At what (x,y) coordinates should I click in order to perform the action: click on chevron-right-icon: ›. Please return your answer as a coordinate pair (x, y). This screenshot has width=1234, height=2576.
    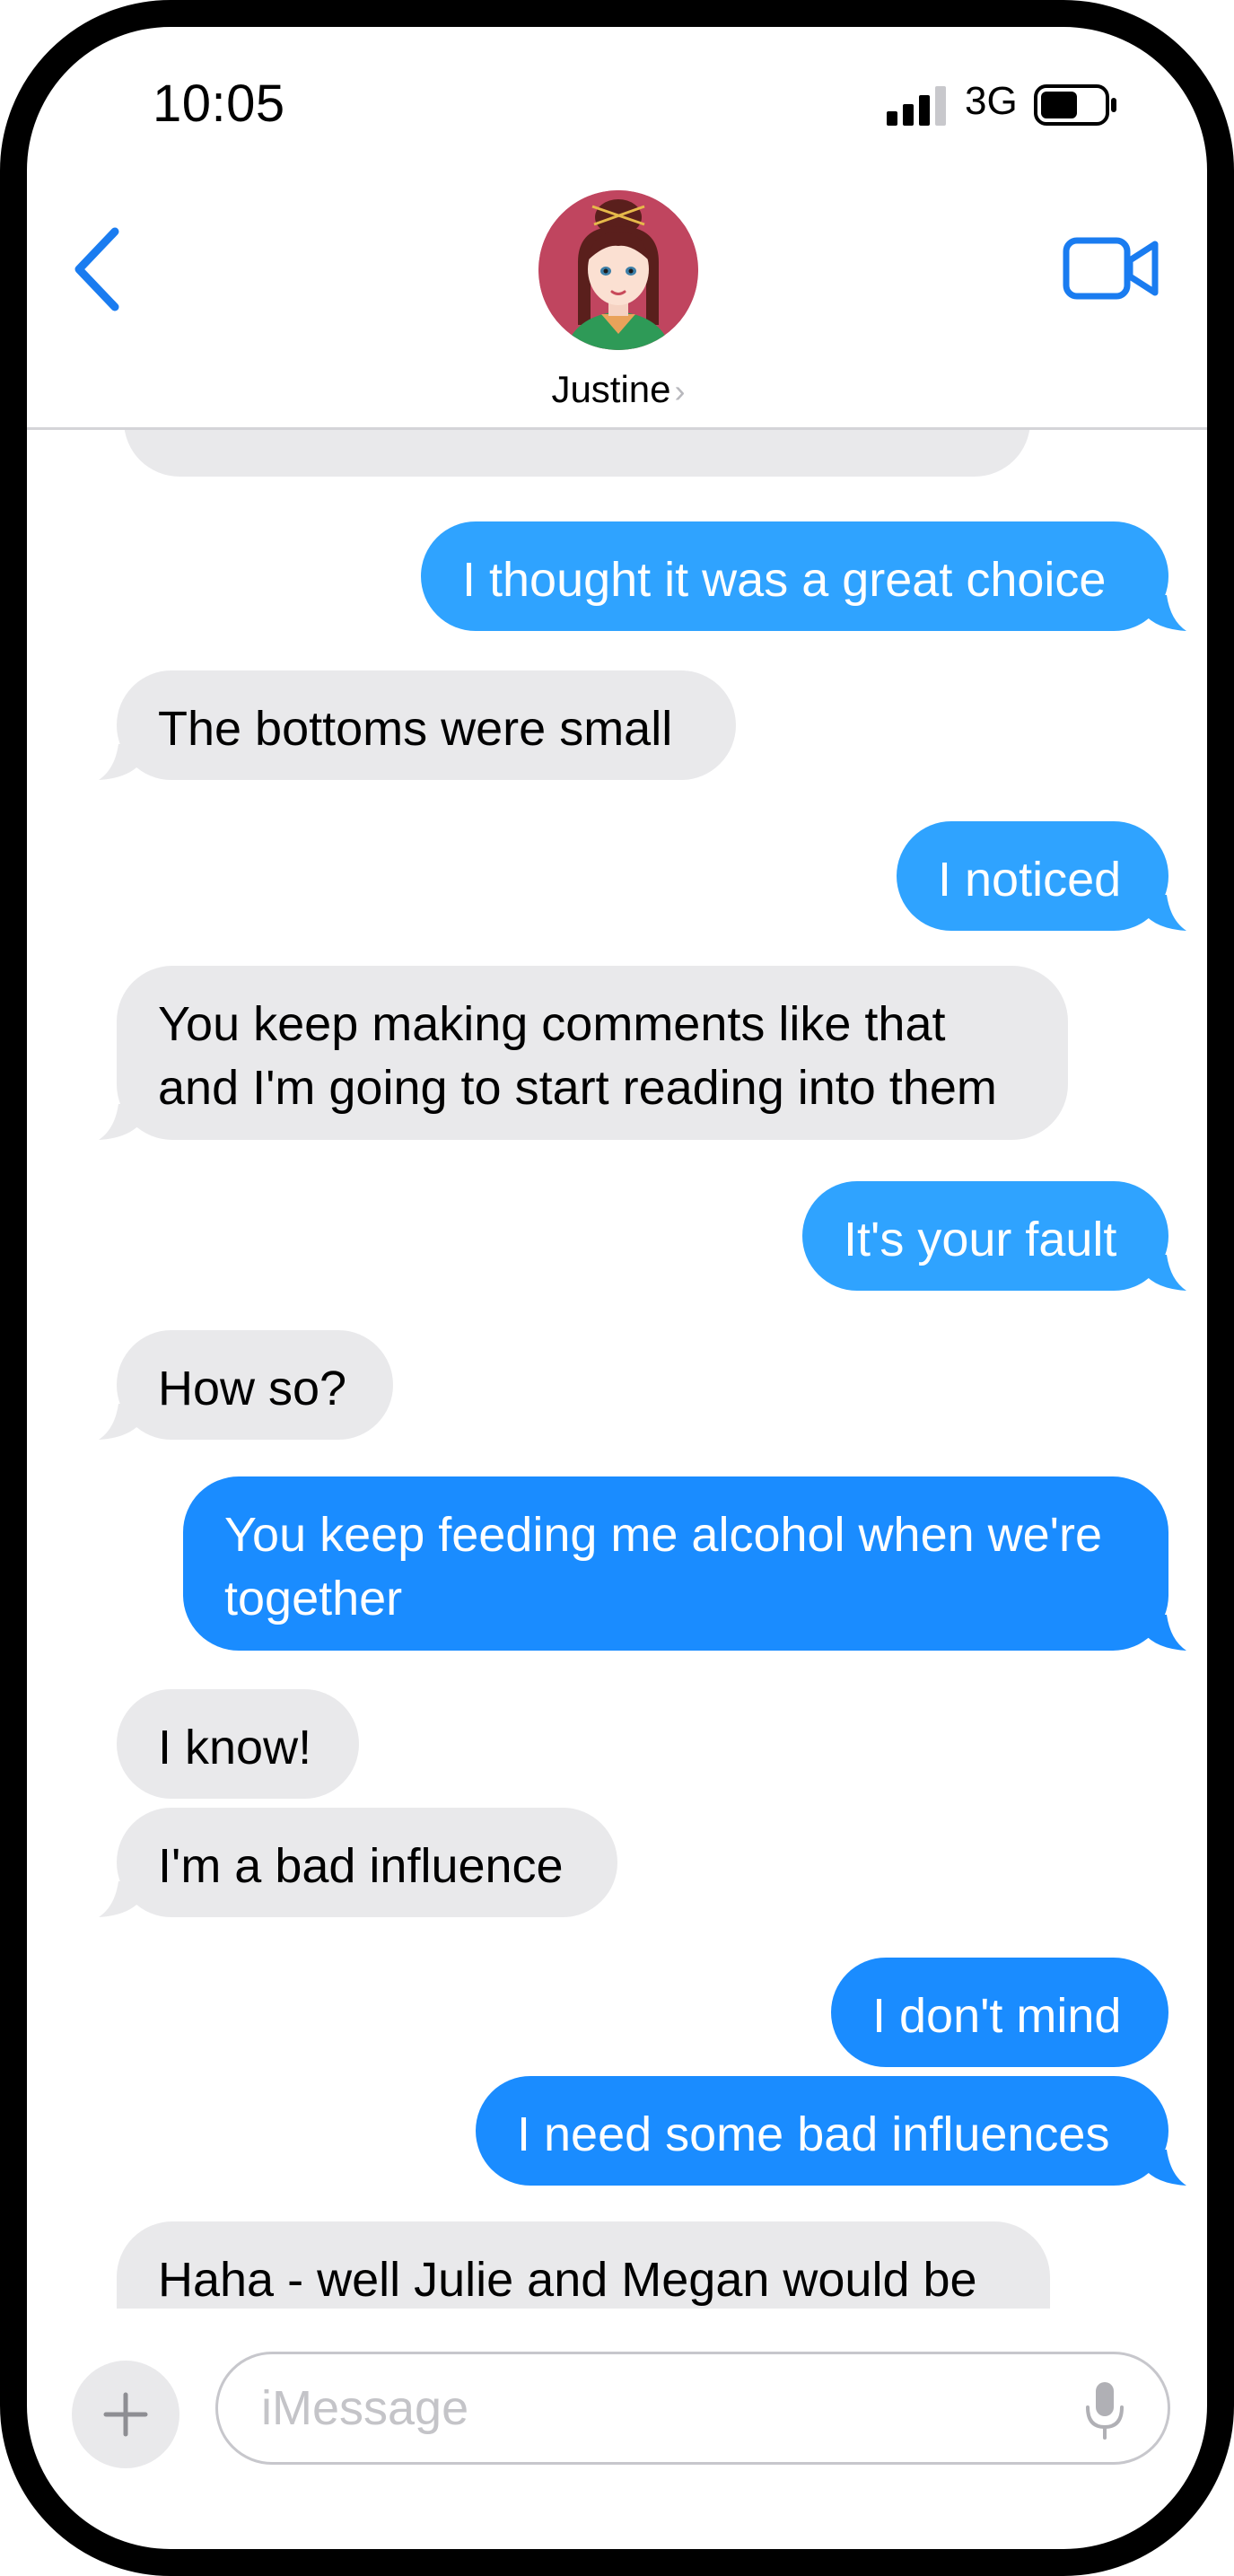
    Looking at the image, I should click on (680, 390).